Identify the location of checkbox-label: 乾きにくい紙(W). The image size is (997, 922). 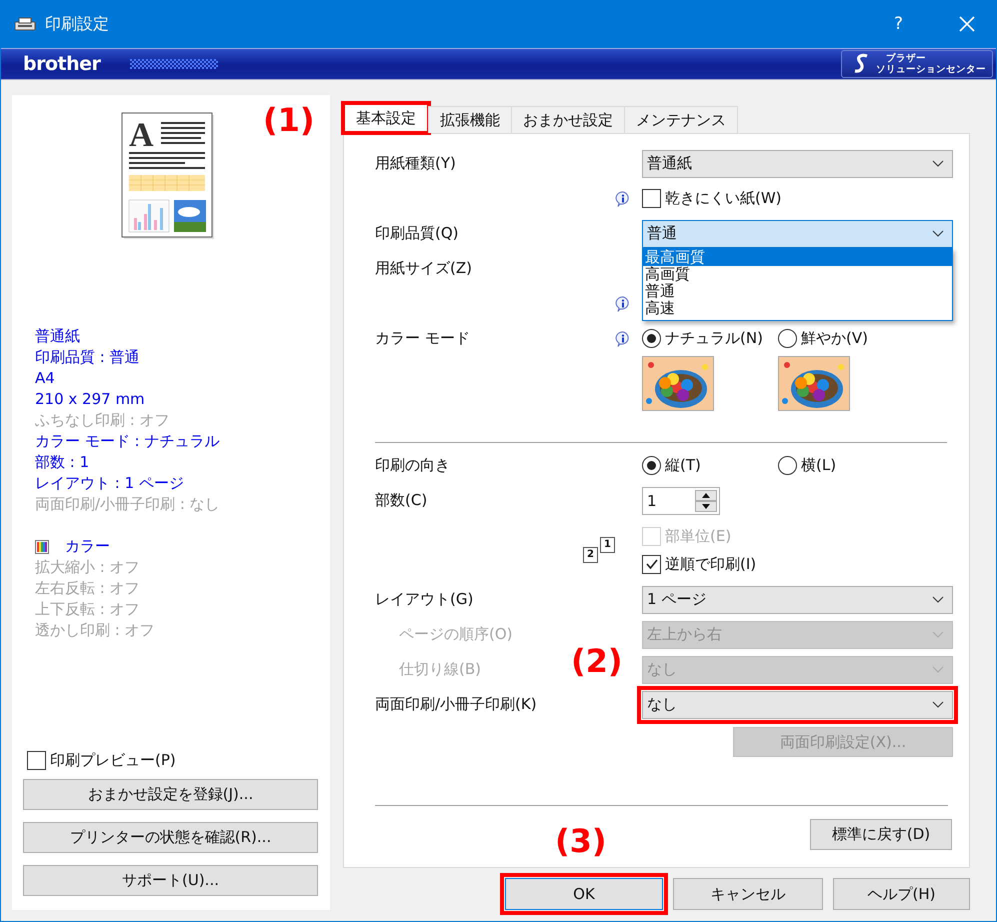
(723, 198).